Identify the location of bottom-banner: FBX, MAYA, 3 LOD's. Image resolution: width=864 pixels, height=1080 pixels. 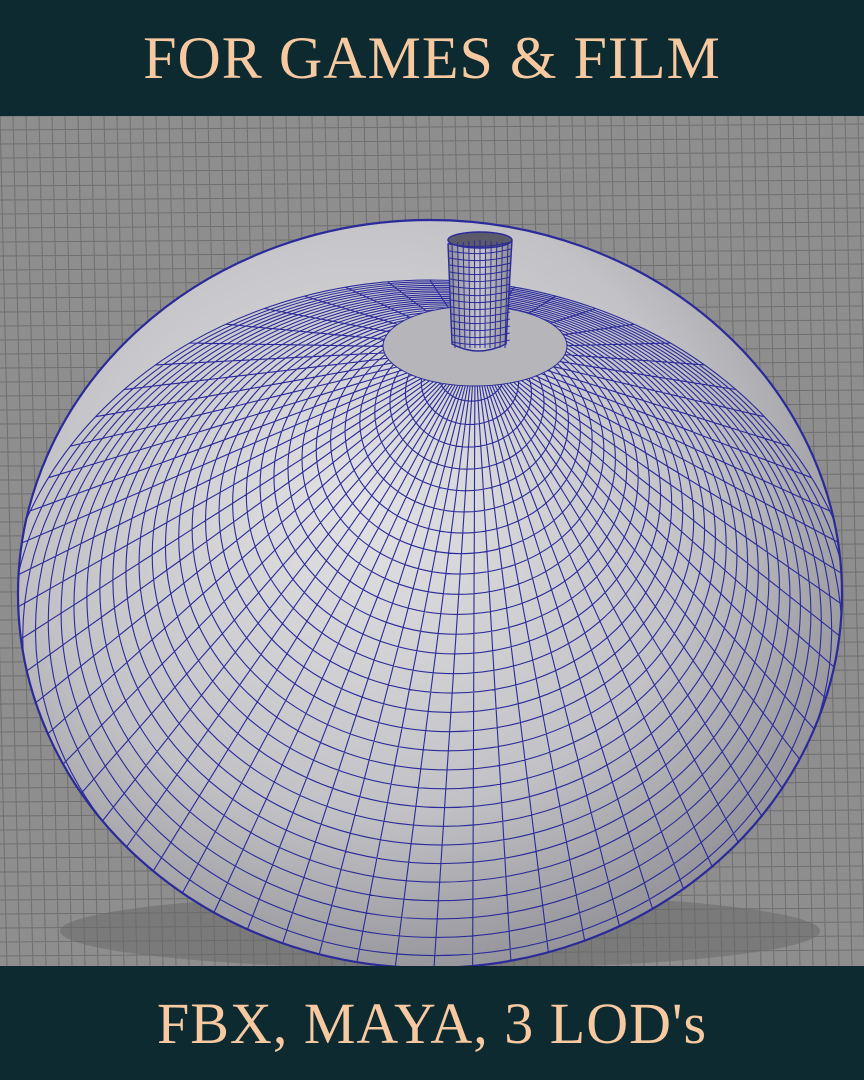
(432, 1023).